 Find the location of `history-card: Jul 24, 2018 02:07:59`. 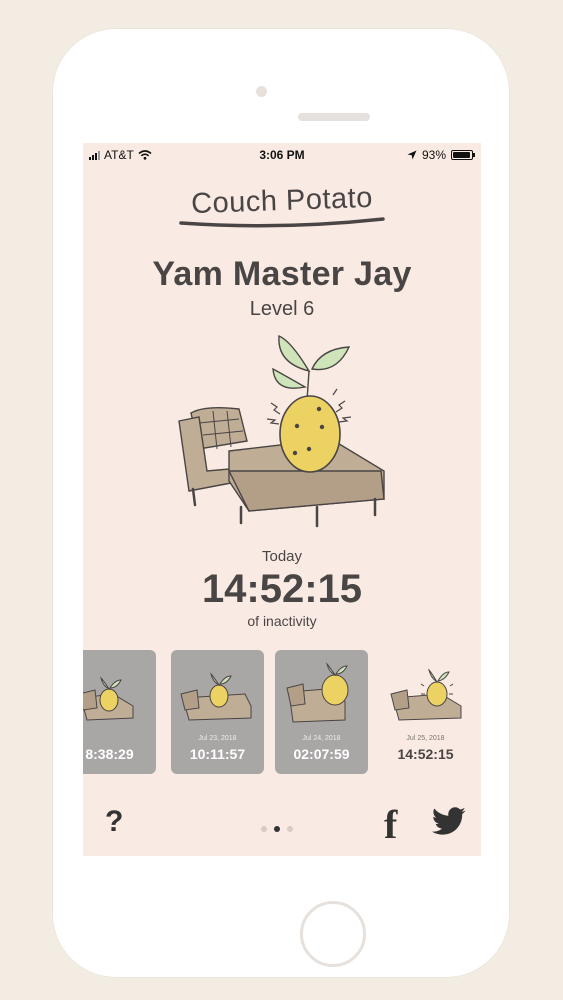

history-card: Jul 24, 2018 02:07:59 is located at coordinates (321, 712).